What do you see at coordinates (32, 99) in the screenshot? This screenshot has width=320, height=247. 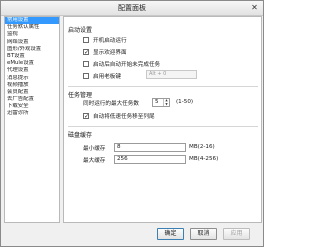 I see `nav-item-adblock: 去广告配置` at bounding box center [32, 99].